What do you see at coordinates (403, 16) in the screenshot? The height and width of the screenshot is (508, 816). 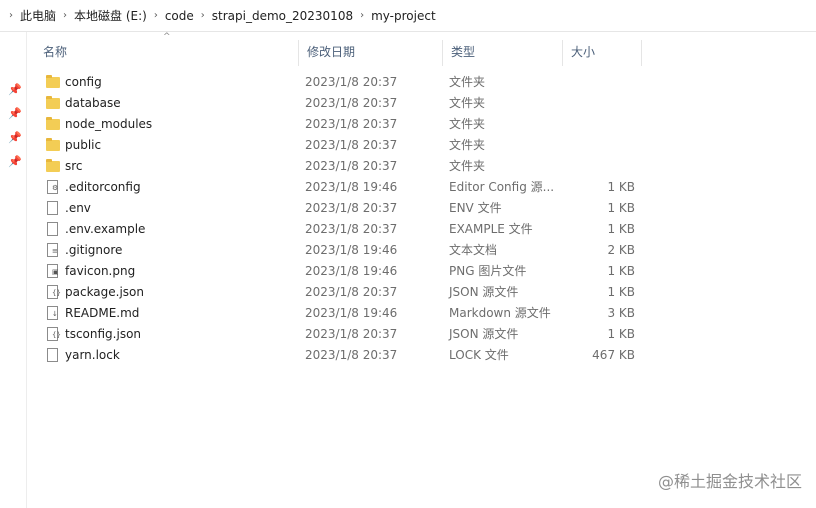 I see `breadcrumb-item-my-project: my-project` at bounding box center [403, 16].